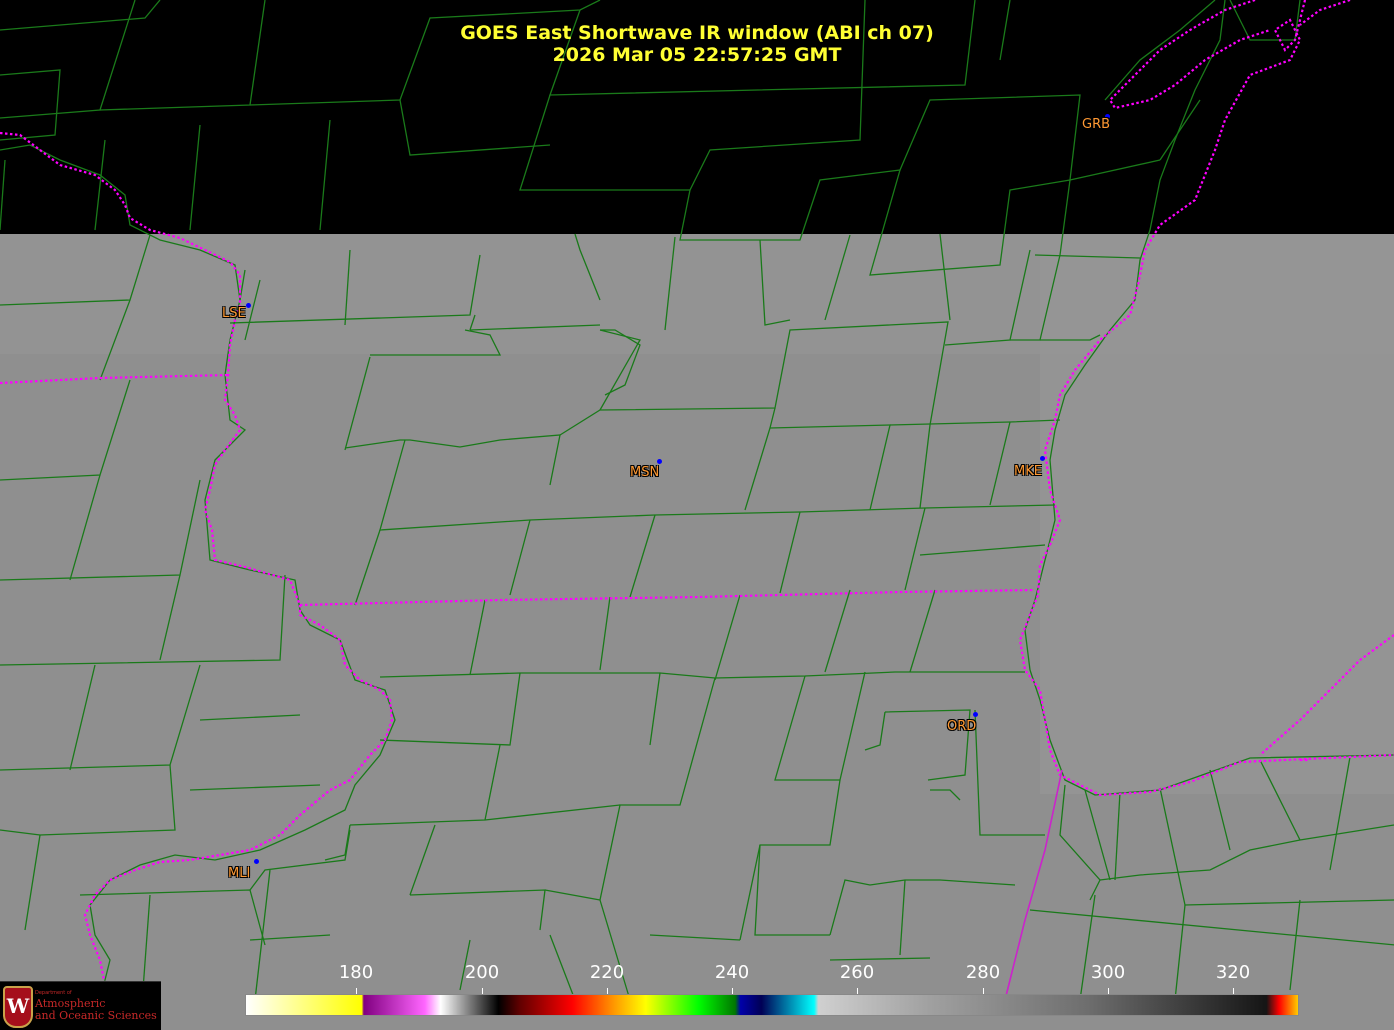 The width and height of the screenshot is (1394, 1030). I want to click on lake-michigan-shading, so click(1217, 514).